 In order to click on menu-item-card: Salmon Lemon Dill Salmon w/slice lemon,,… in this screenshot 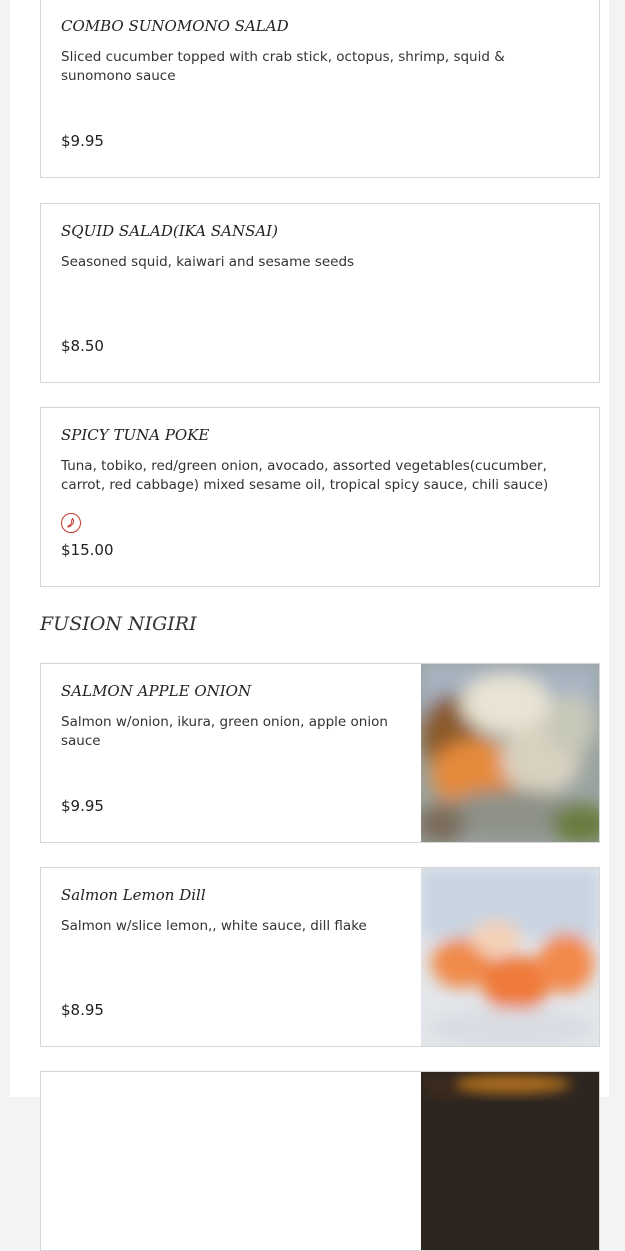, I will do `click(320, 957)`.